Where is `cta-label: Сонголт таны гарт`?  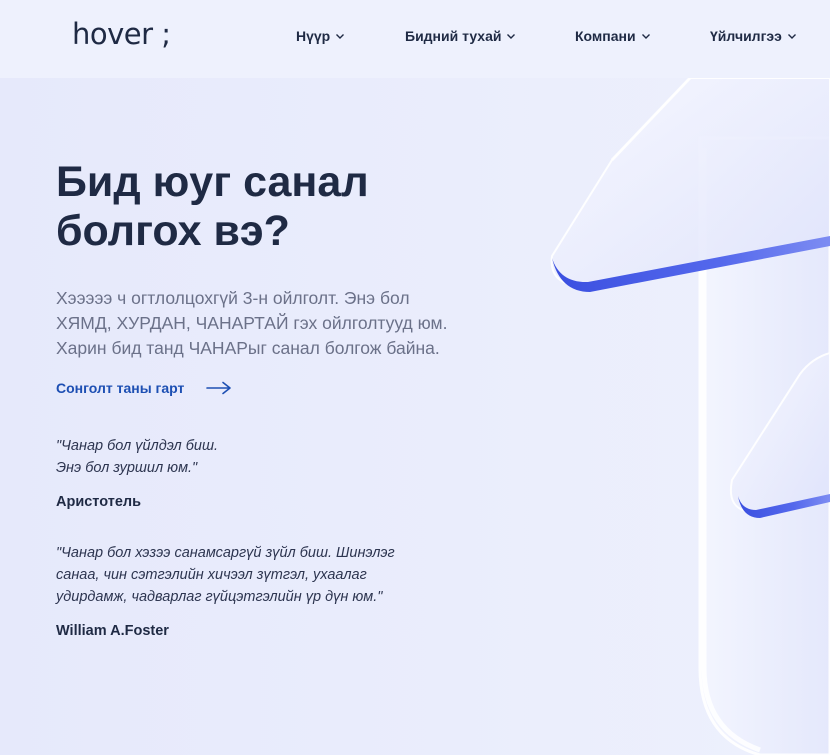
cta-label: Сонголт таны гарт is located at coordinates (120, 388).